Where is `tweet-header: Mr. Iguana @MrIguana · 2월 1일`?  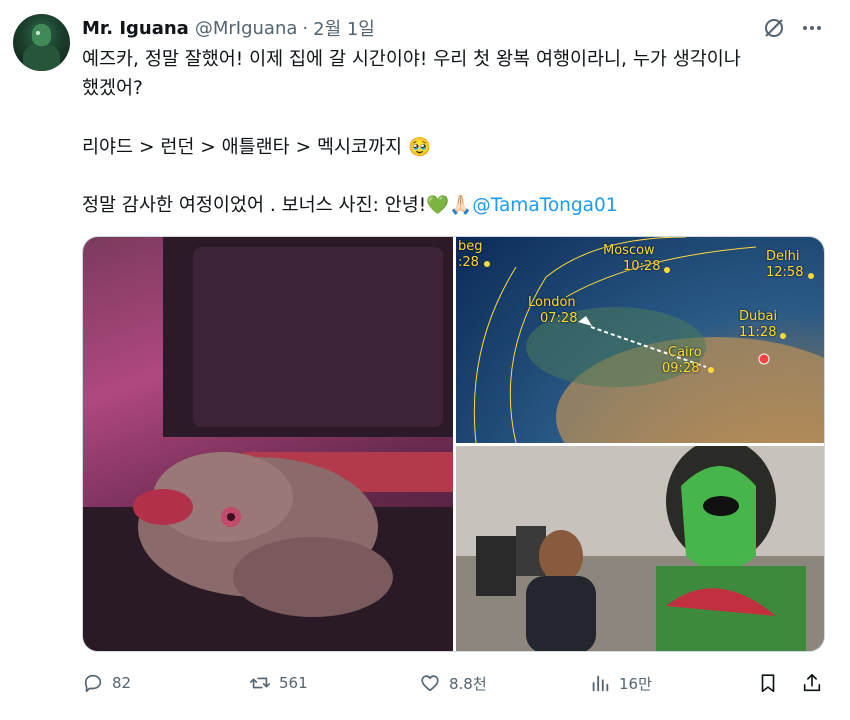 tweet-header: Mr. Iguana @MrIguana · 2월 1일 is located at coordinates (228, 28).